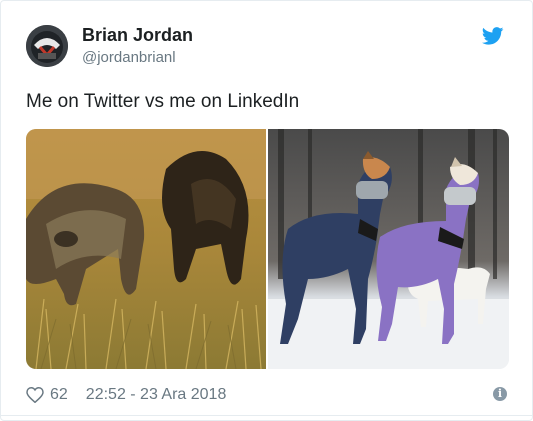  Describe the element at coordinates (493, 36) in the screenshot. I see `twitter-bird-icon` at that location.